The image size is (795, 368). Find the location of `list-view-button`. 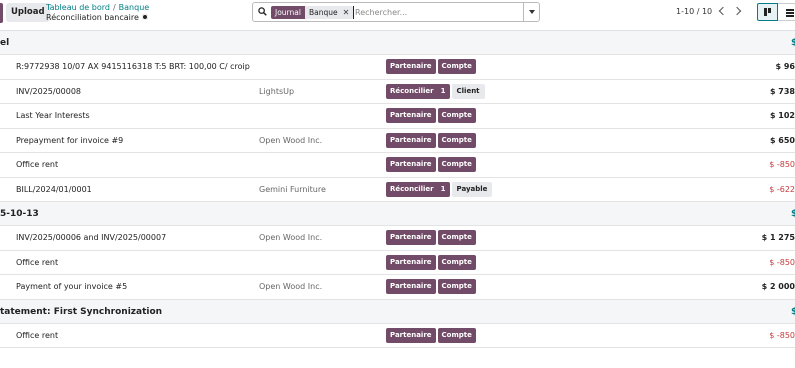

list-view-button is located at coordinates (786, 12).